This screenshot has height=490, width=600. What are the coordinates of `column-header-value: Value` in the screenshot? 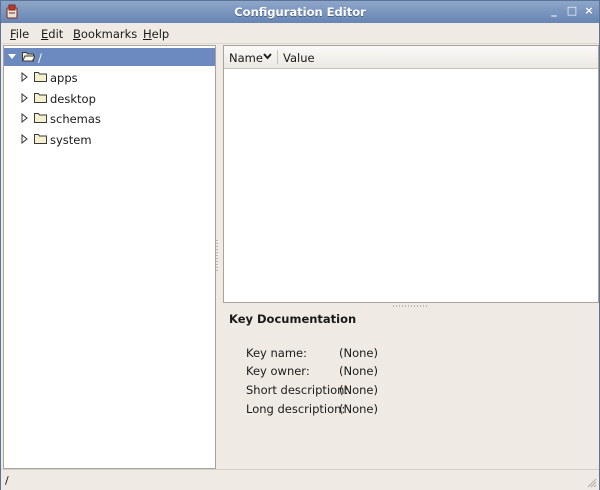 It's located at (437, 57).